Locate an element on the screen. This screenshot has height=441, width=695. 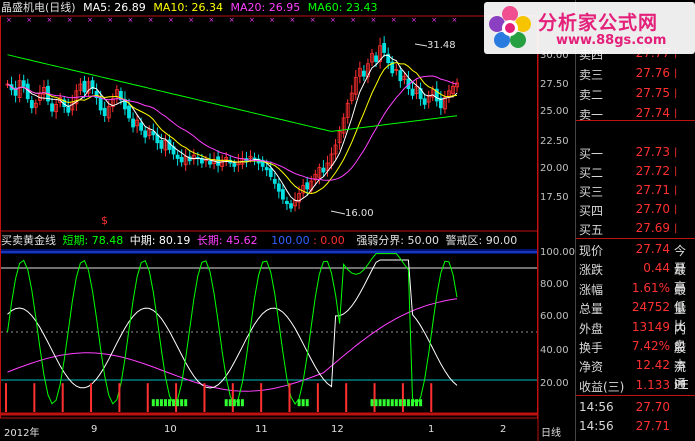
stat-row: 换手 7.42% 股本 is located at coordinates (635, 354).